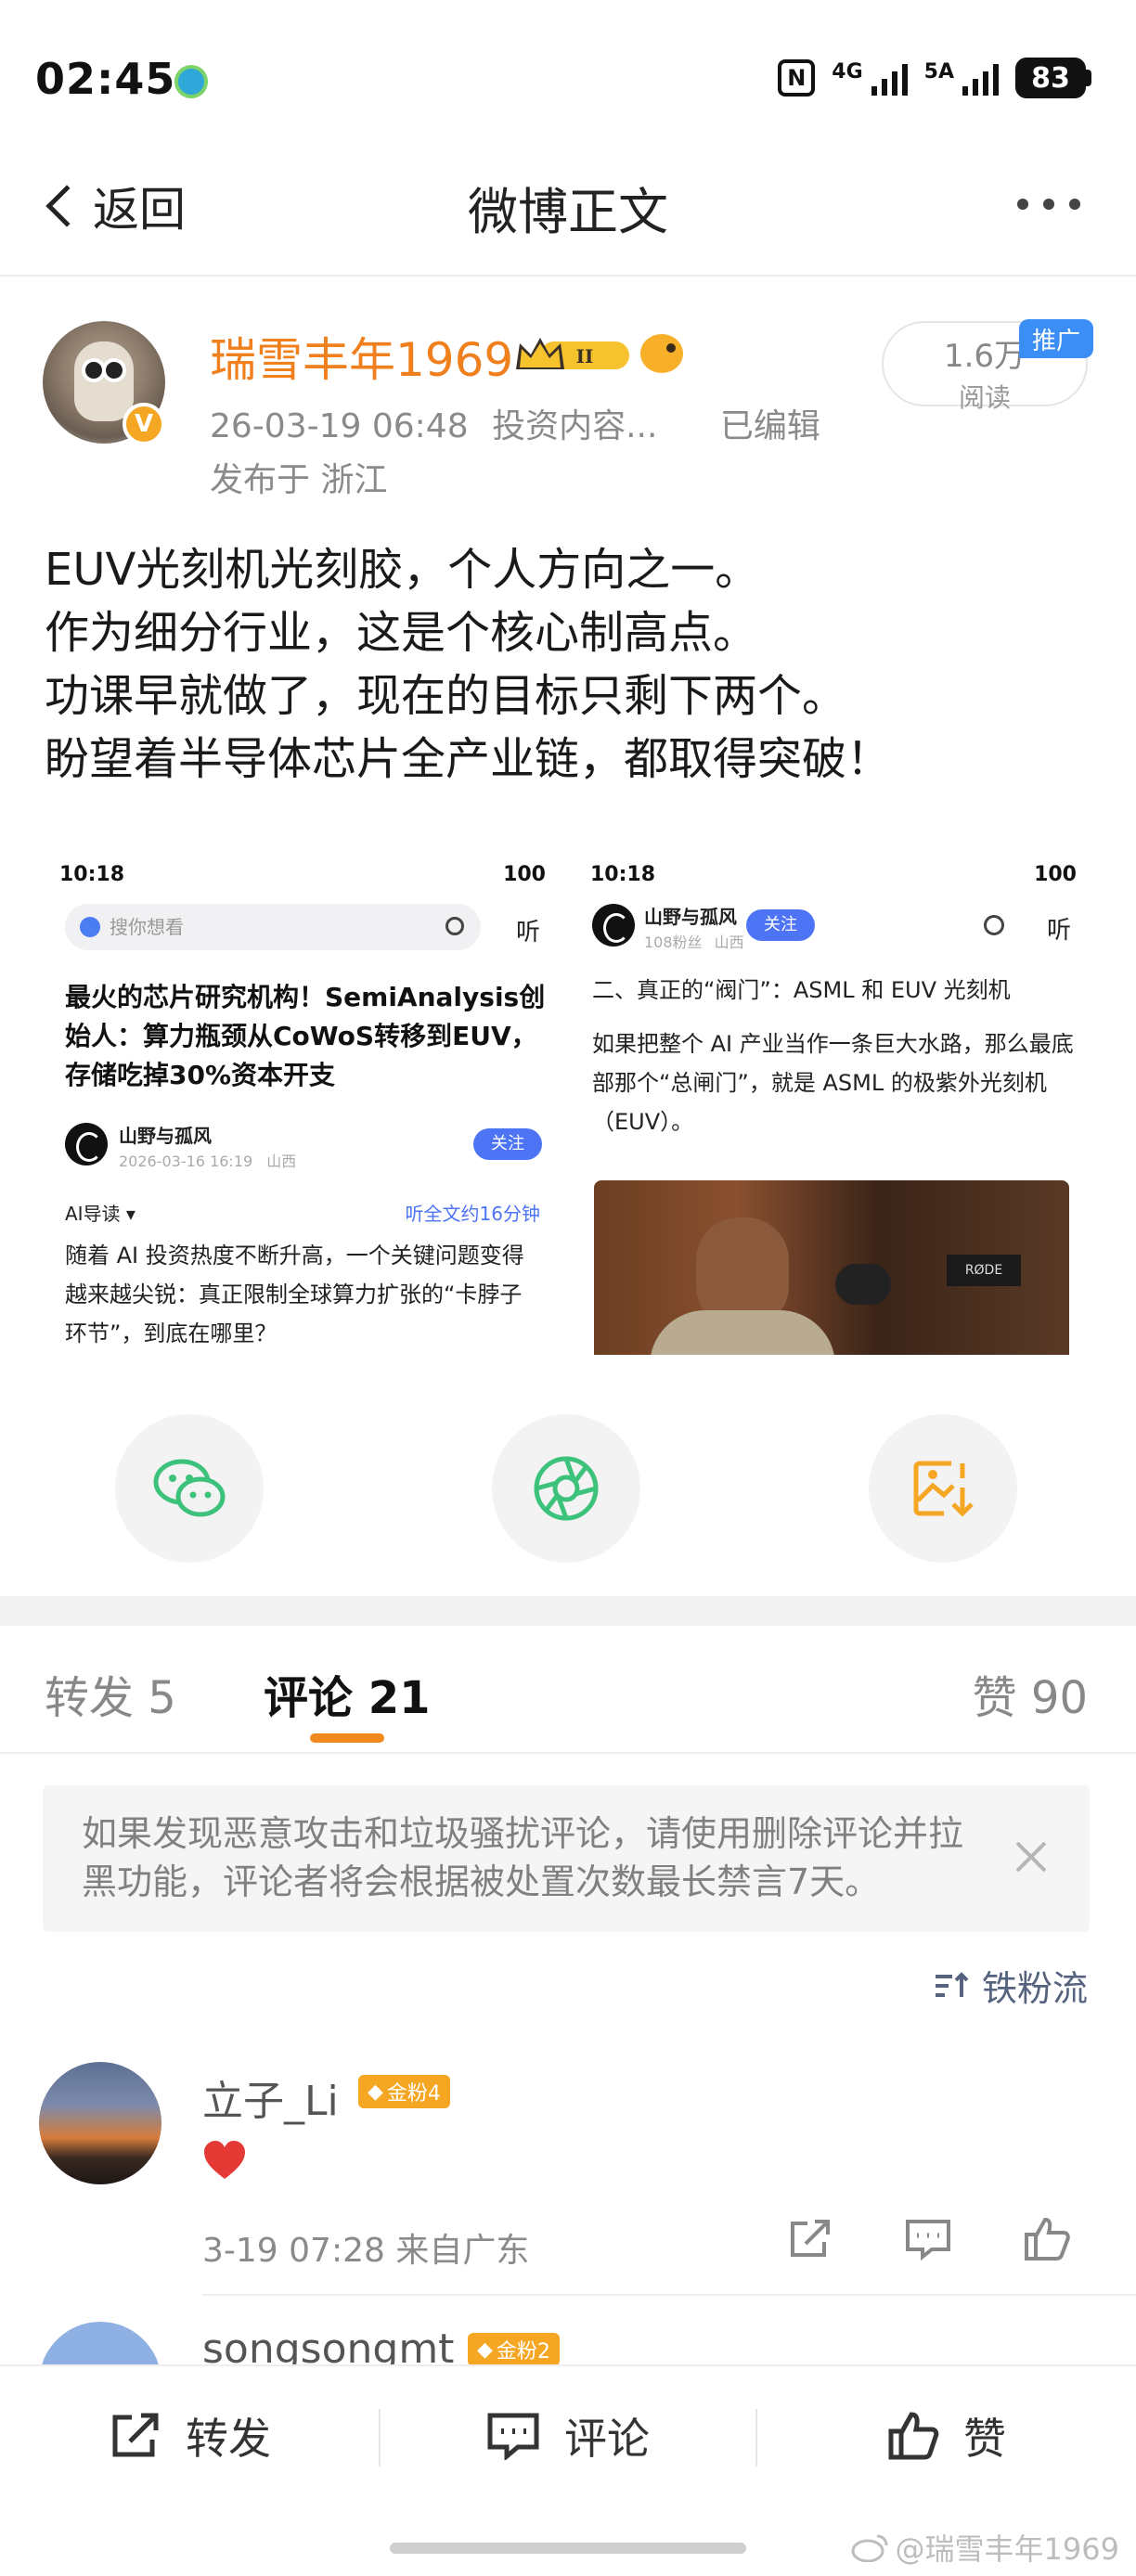 This screenshot has width=1136, height=2576. What do you see at coordinates (472, 1214) in the screenshot?
I see `image-listen-full: 听全文约16分钟` at bounding box center [472, 1214].